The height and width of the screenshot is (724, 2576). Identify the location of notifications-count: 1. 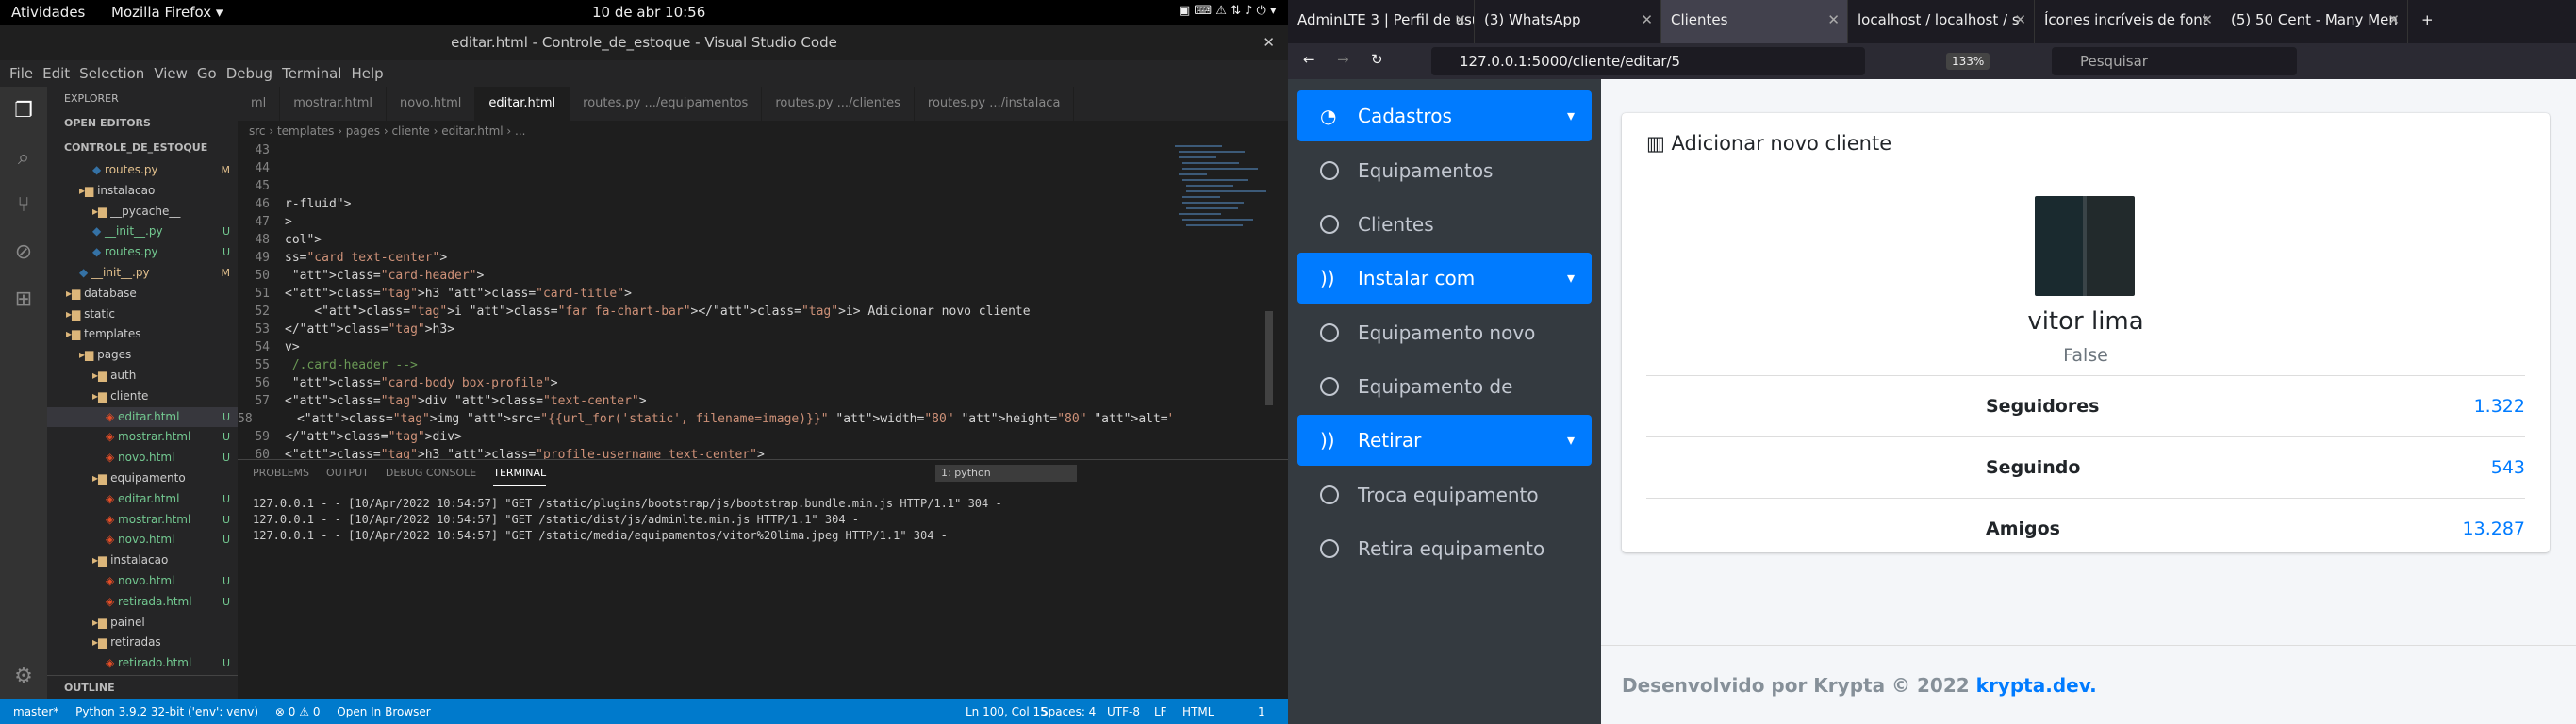
(1261, 711).